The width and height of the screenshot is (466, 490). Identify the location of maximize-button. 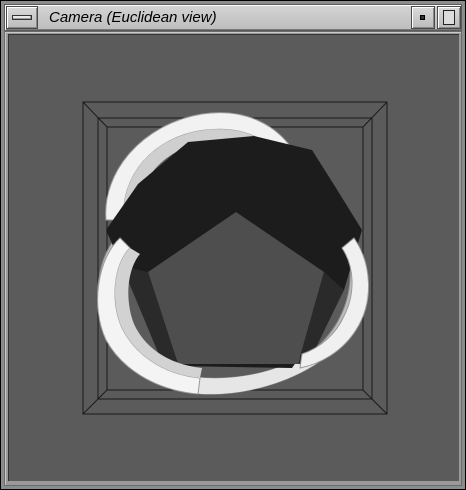
(449, 17).